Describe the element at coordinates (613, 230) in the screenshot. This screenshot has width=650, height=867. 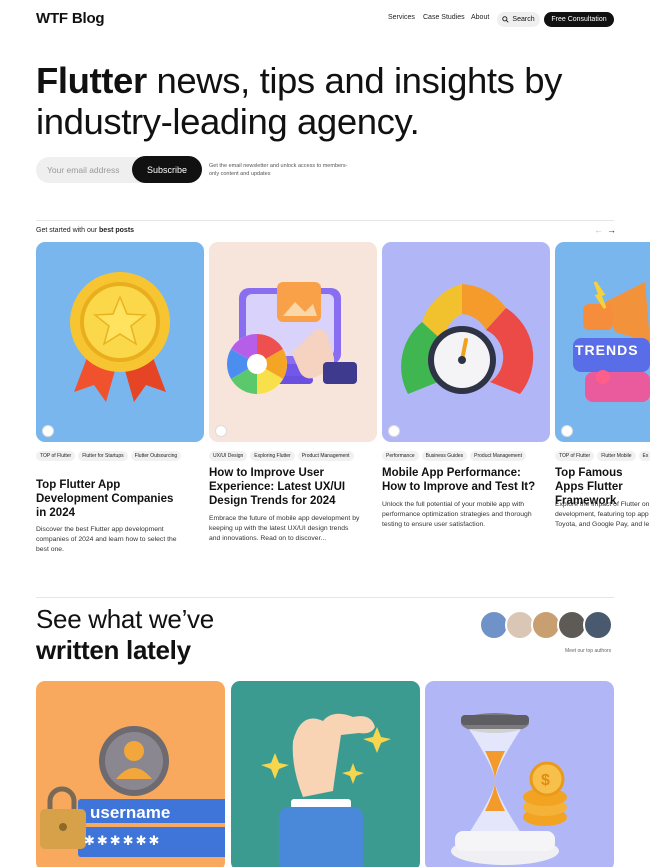
I see `arrow-right-icon: →` at that location.